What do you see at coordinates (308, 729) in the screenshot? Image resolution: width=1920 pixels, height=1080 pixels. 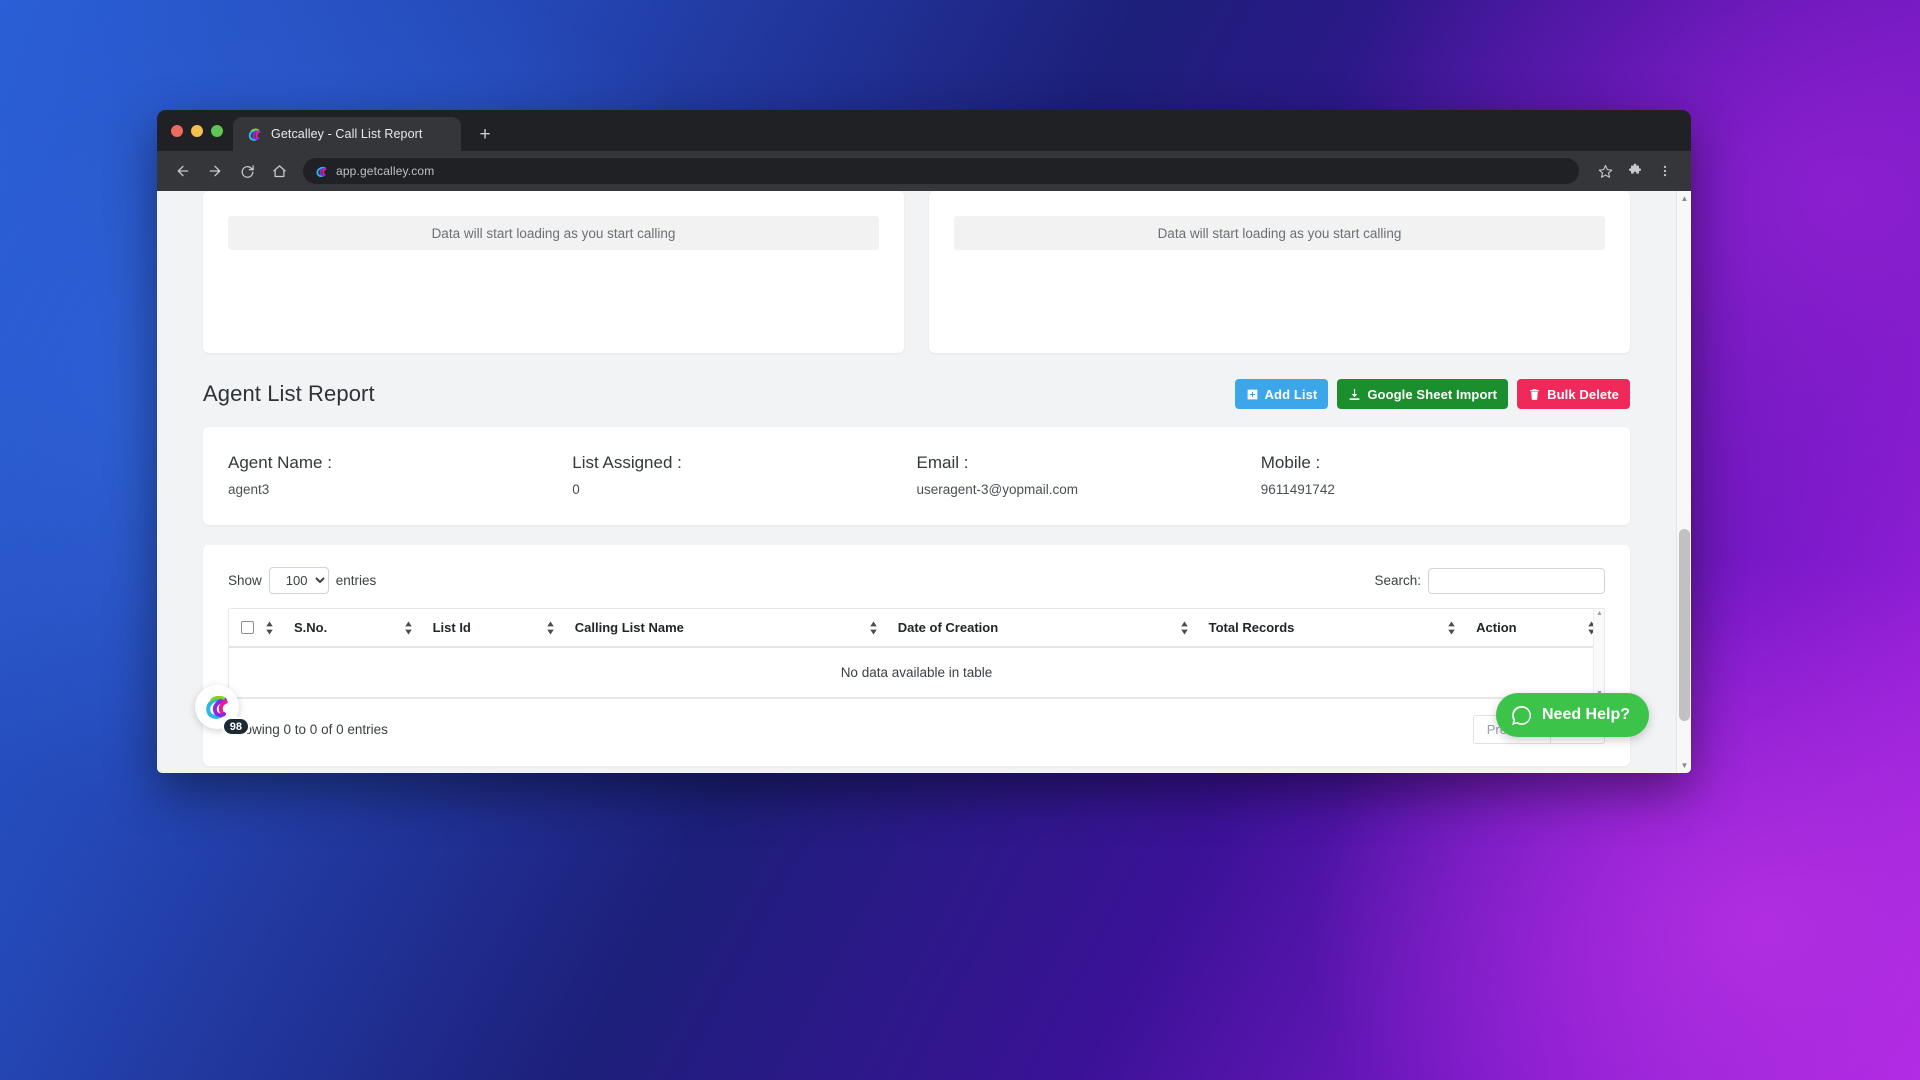 I see `showing-entries-text: Showing 0 to 0 of 0 entries` at bounding box center [308, 729].